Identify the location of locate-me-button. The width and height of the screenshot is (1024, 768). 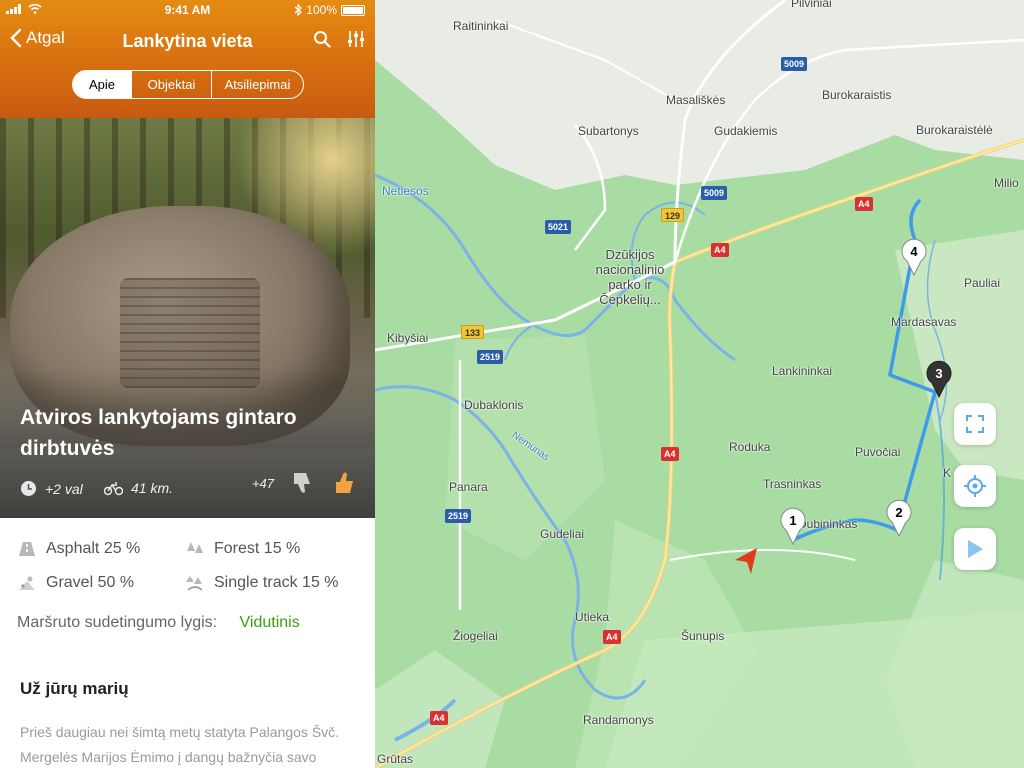
(975, 486).